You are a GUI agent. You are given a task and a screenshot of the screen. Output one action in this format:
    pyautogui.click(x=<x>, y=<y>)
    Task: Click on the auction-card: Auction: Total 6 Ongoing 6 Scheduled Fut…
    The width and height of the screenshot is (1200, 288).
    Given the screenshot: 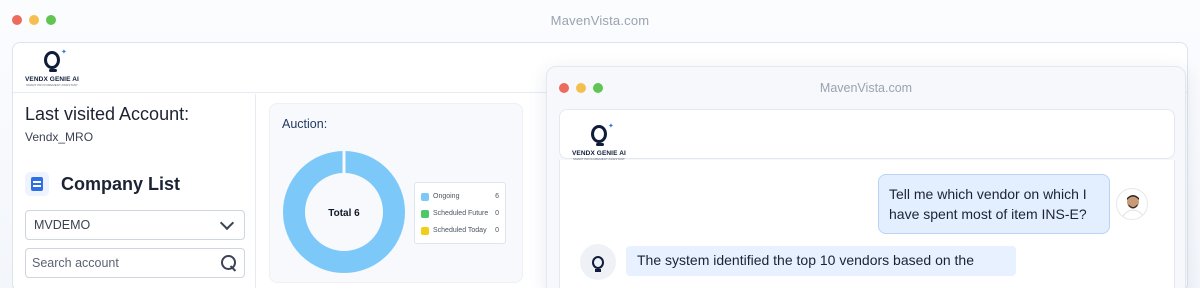 What is the action you would take?
    pyautogui.click(x=396, y=193)
    